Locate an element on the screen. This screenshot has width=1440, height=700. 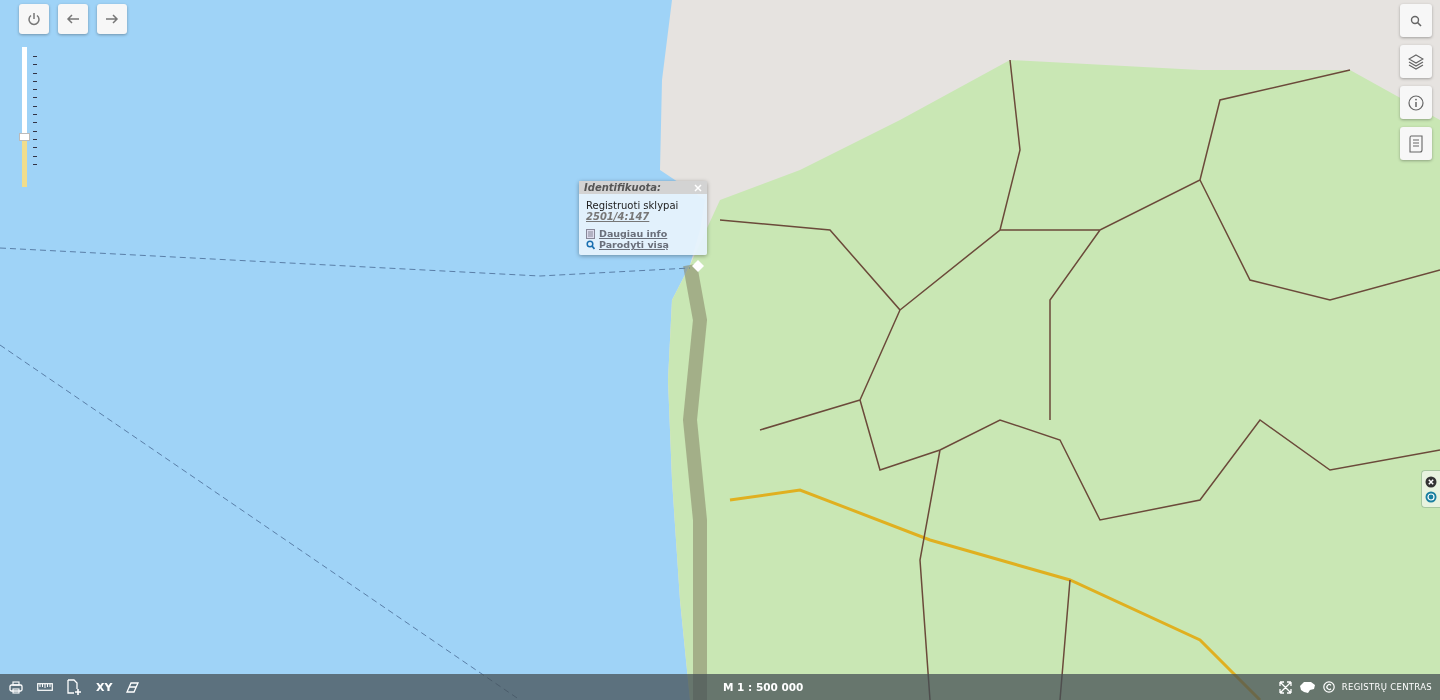
document-icon is located at coordinates (590, 233).